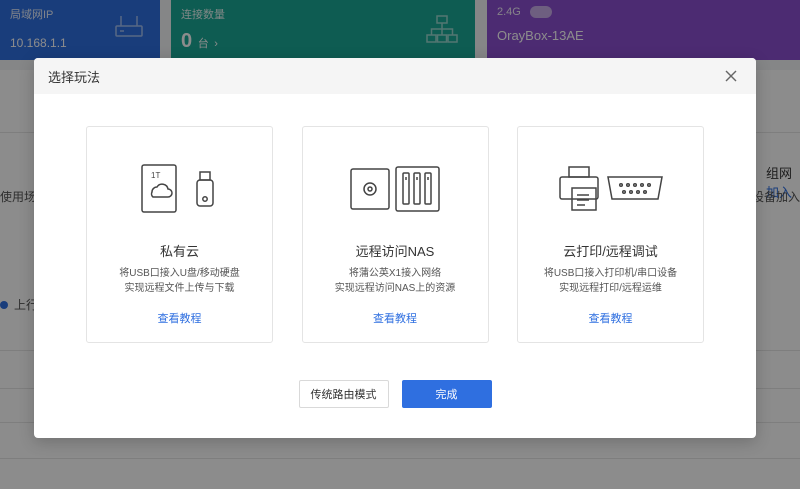  What do you see at coordinates (155, 175) in the screenshot?
I see `storage-capacity-label: 1T` at bounding box center [155, 175].